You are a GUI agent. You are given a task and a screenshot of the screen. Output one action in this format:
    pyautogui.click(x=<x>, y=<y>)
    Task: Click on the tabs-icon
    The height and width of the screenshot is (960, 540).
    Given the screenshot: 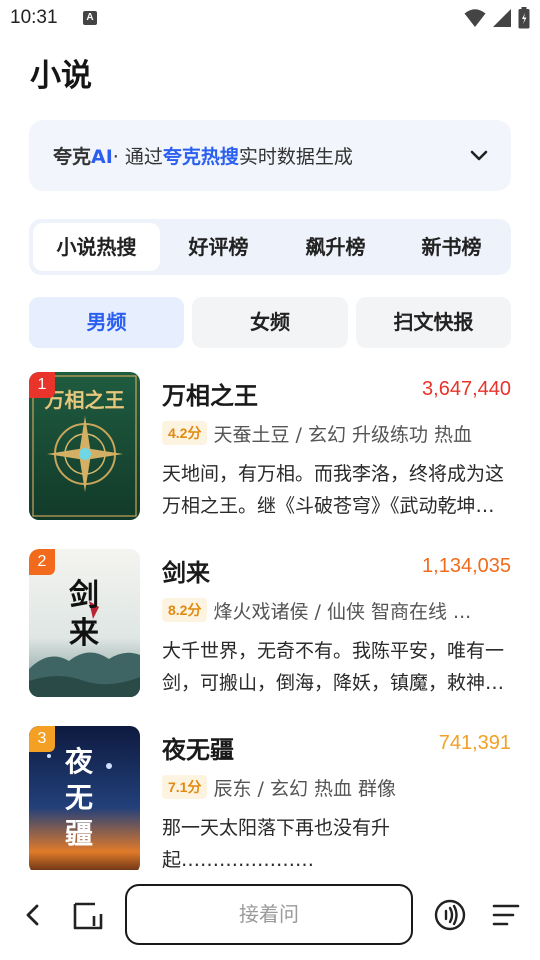 What is the action you would take?
    pyautogui.click(x=88, y=915)
    